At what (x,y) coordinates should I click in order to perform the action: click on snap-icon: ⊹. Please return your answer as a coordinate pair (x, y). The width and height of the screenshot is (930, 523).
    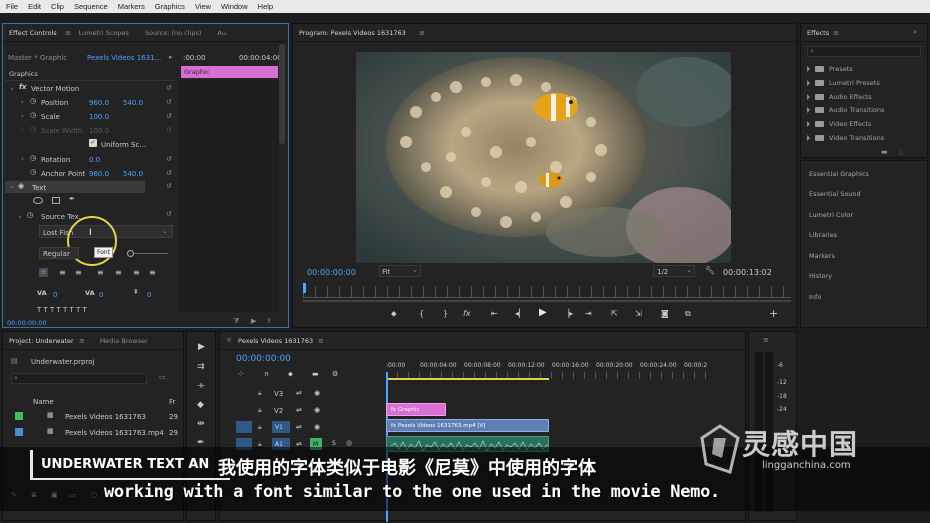
    Looking at the image, I should click on (241, 374).